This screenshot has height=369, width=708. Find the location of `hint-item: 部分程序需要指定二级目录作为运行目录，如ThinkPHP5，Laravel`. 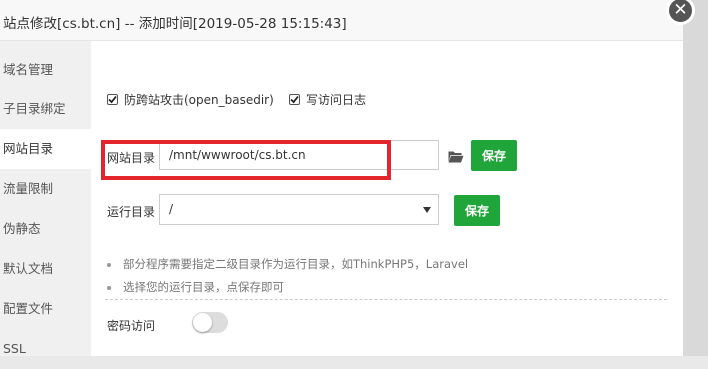

hint-item: 部分程序需要指定二级目录作为运行目录，如ThinkPHP5，Laravel is located at coordinates (287, 264).